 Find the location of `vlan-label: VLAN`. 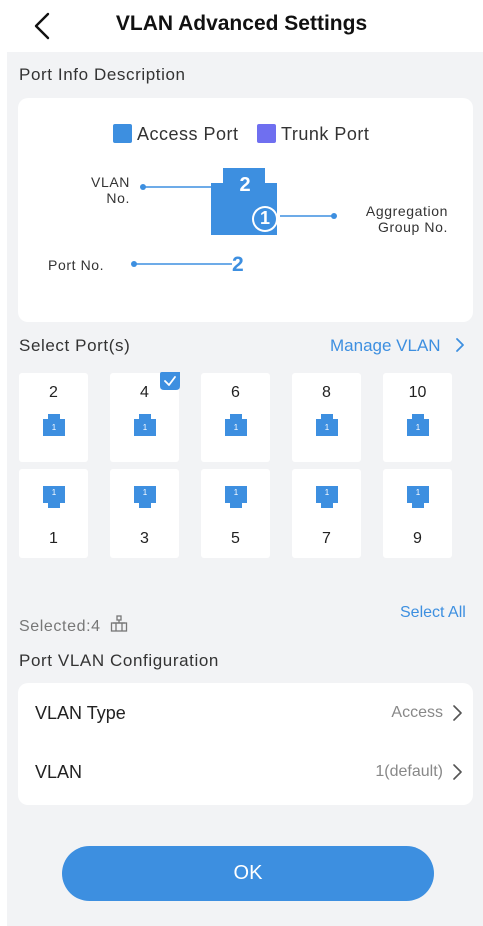

vlan-label: VLAN is located at coordinates (59, 772).